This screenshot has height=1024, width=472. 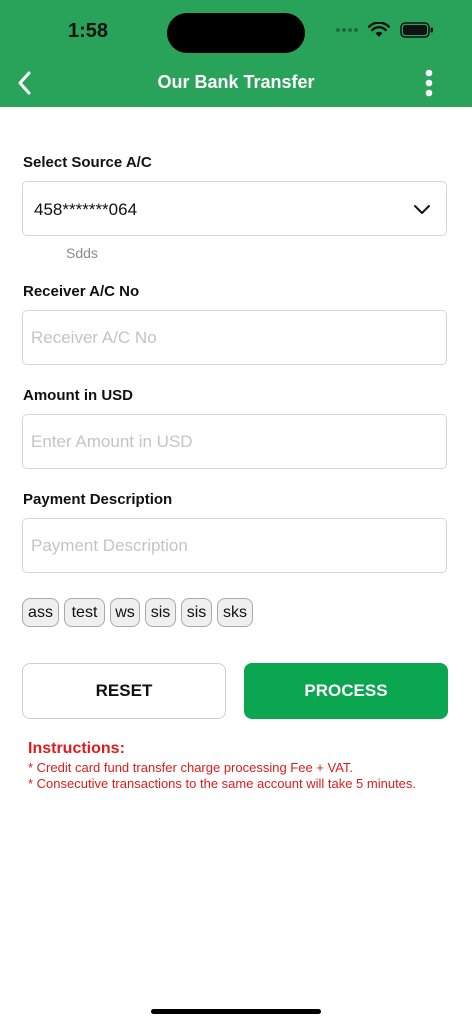 I want to click on source-account-value: 458*******064, so click(x=86, y=209).